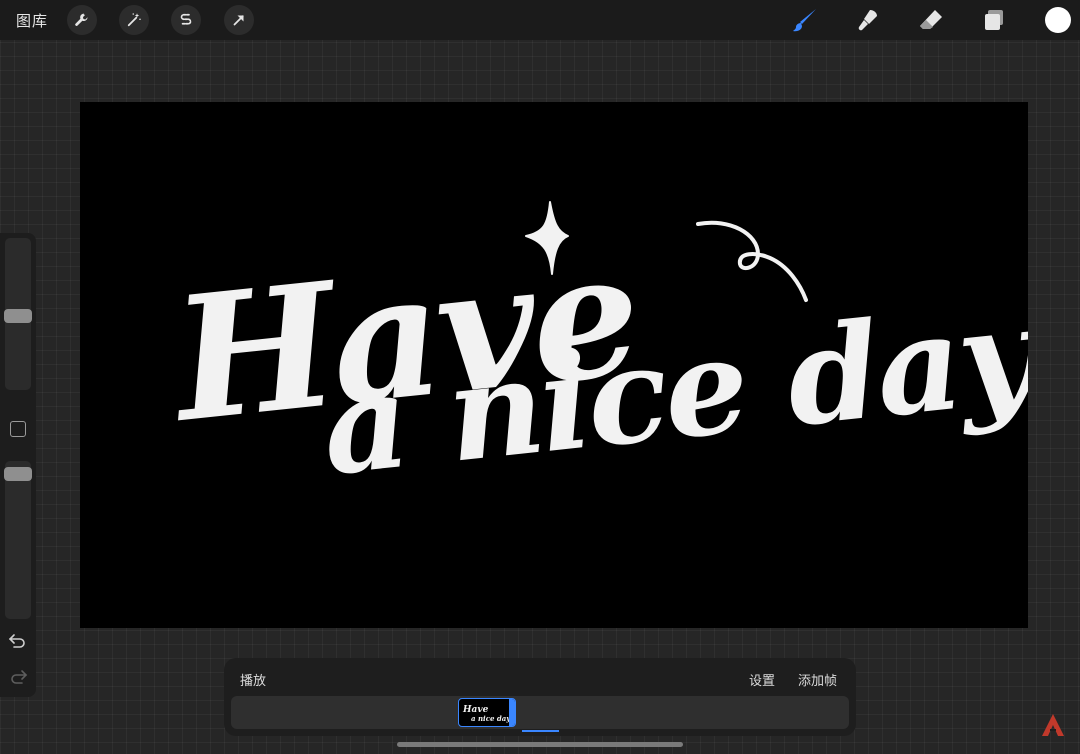 This screenshot has height=754, width=1080. I want to click on selection-button, so click(186, 20).